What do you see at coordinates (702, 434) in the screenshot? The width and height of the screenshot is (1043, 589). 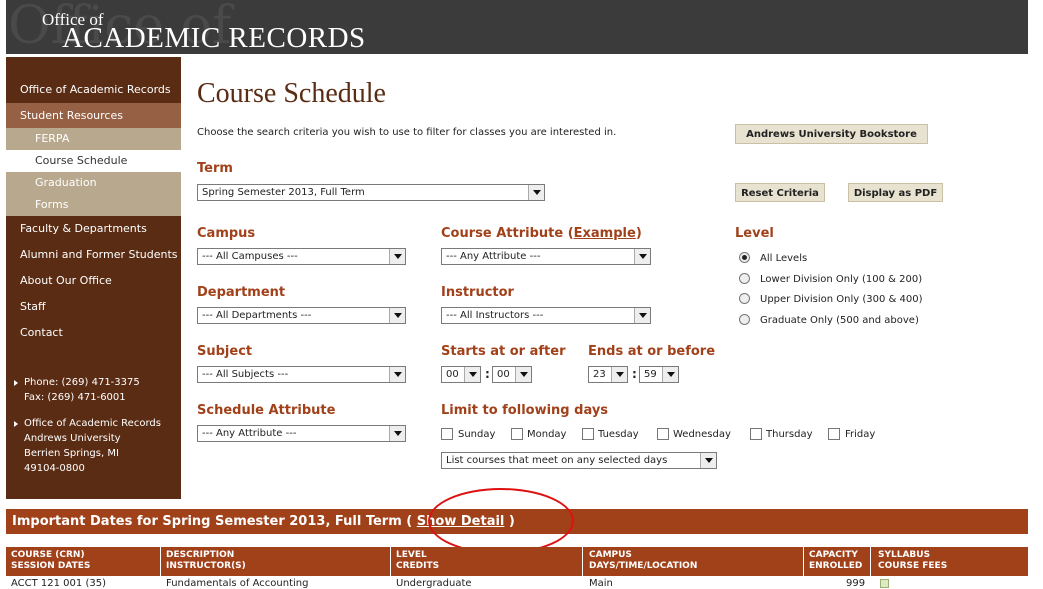 I see `day-label: Wednesday` at bounding box center [702, 434].